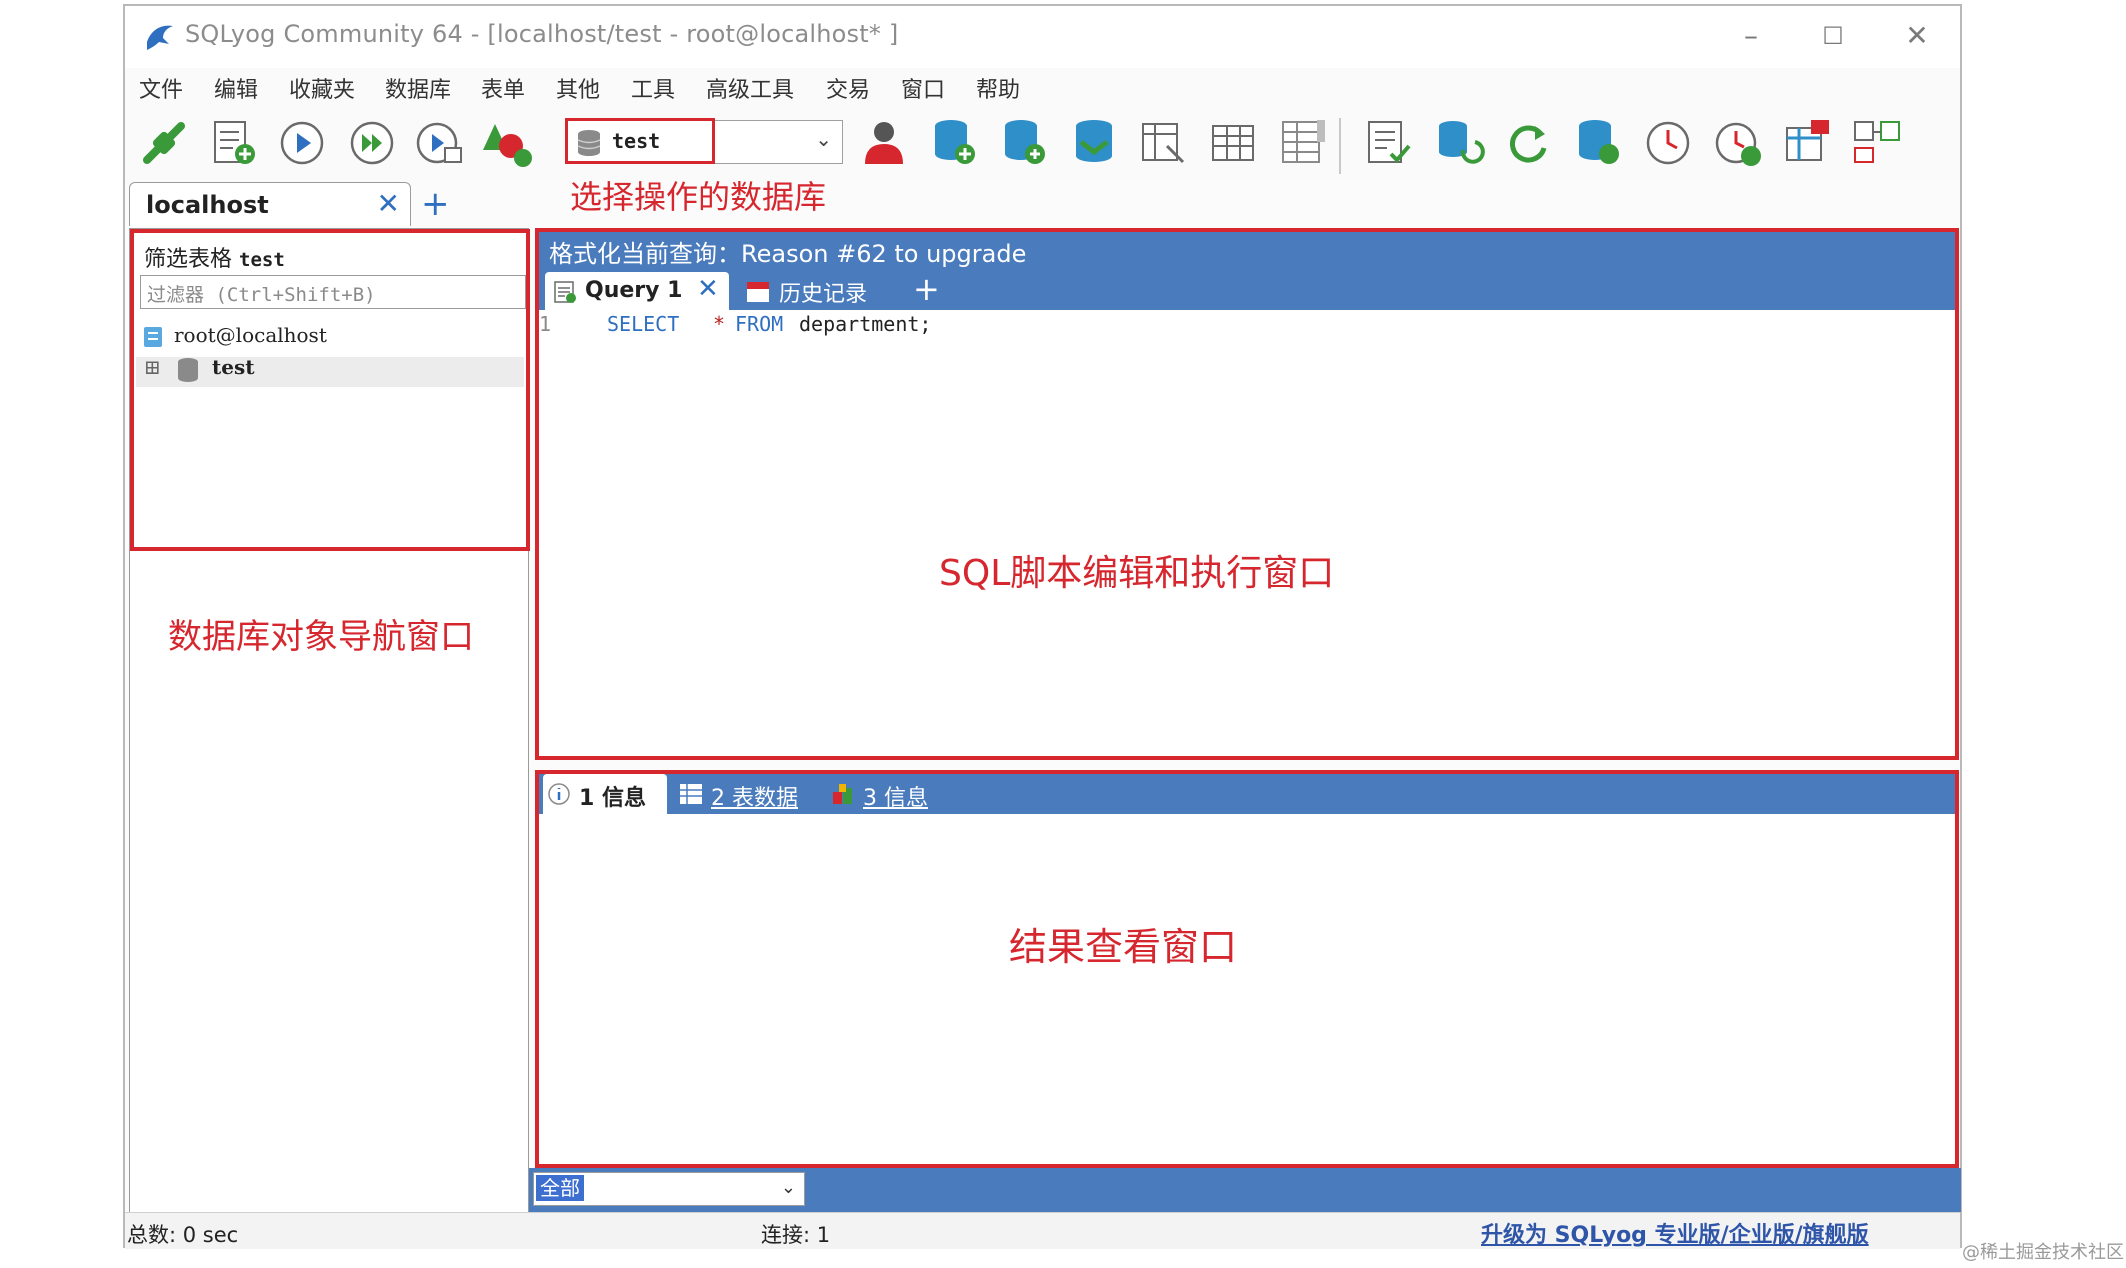 Image resolution: width=2126 pixels, height=1268 pixels. What do you see at coordinates (1094, 143) in the screenshot?
I see `database-sync-icon` at bounding box center [1094, 143].